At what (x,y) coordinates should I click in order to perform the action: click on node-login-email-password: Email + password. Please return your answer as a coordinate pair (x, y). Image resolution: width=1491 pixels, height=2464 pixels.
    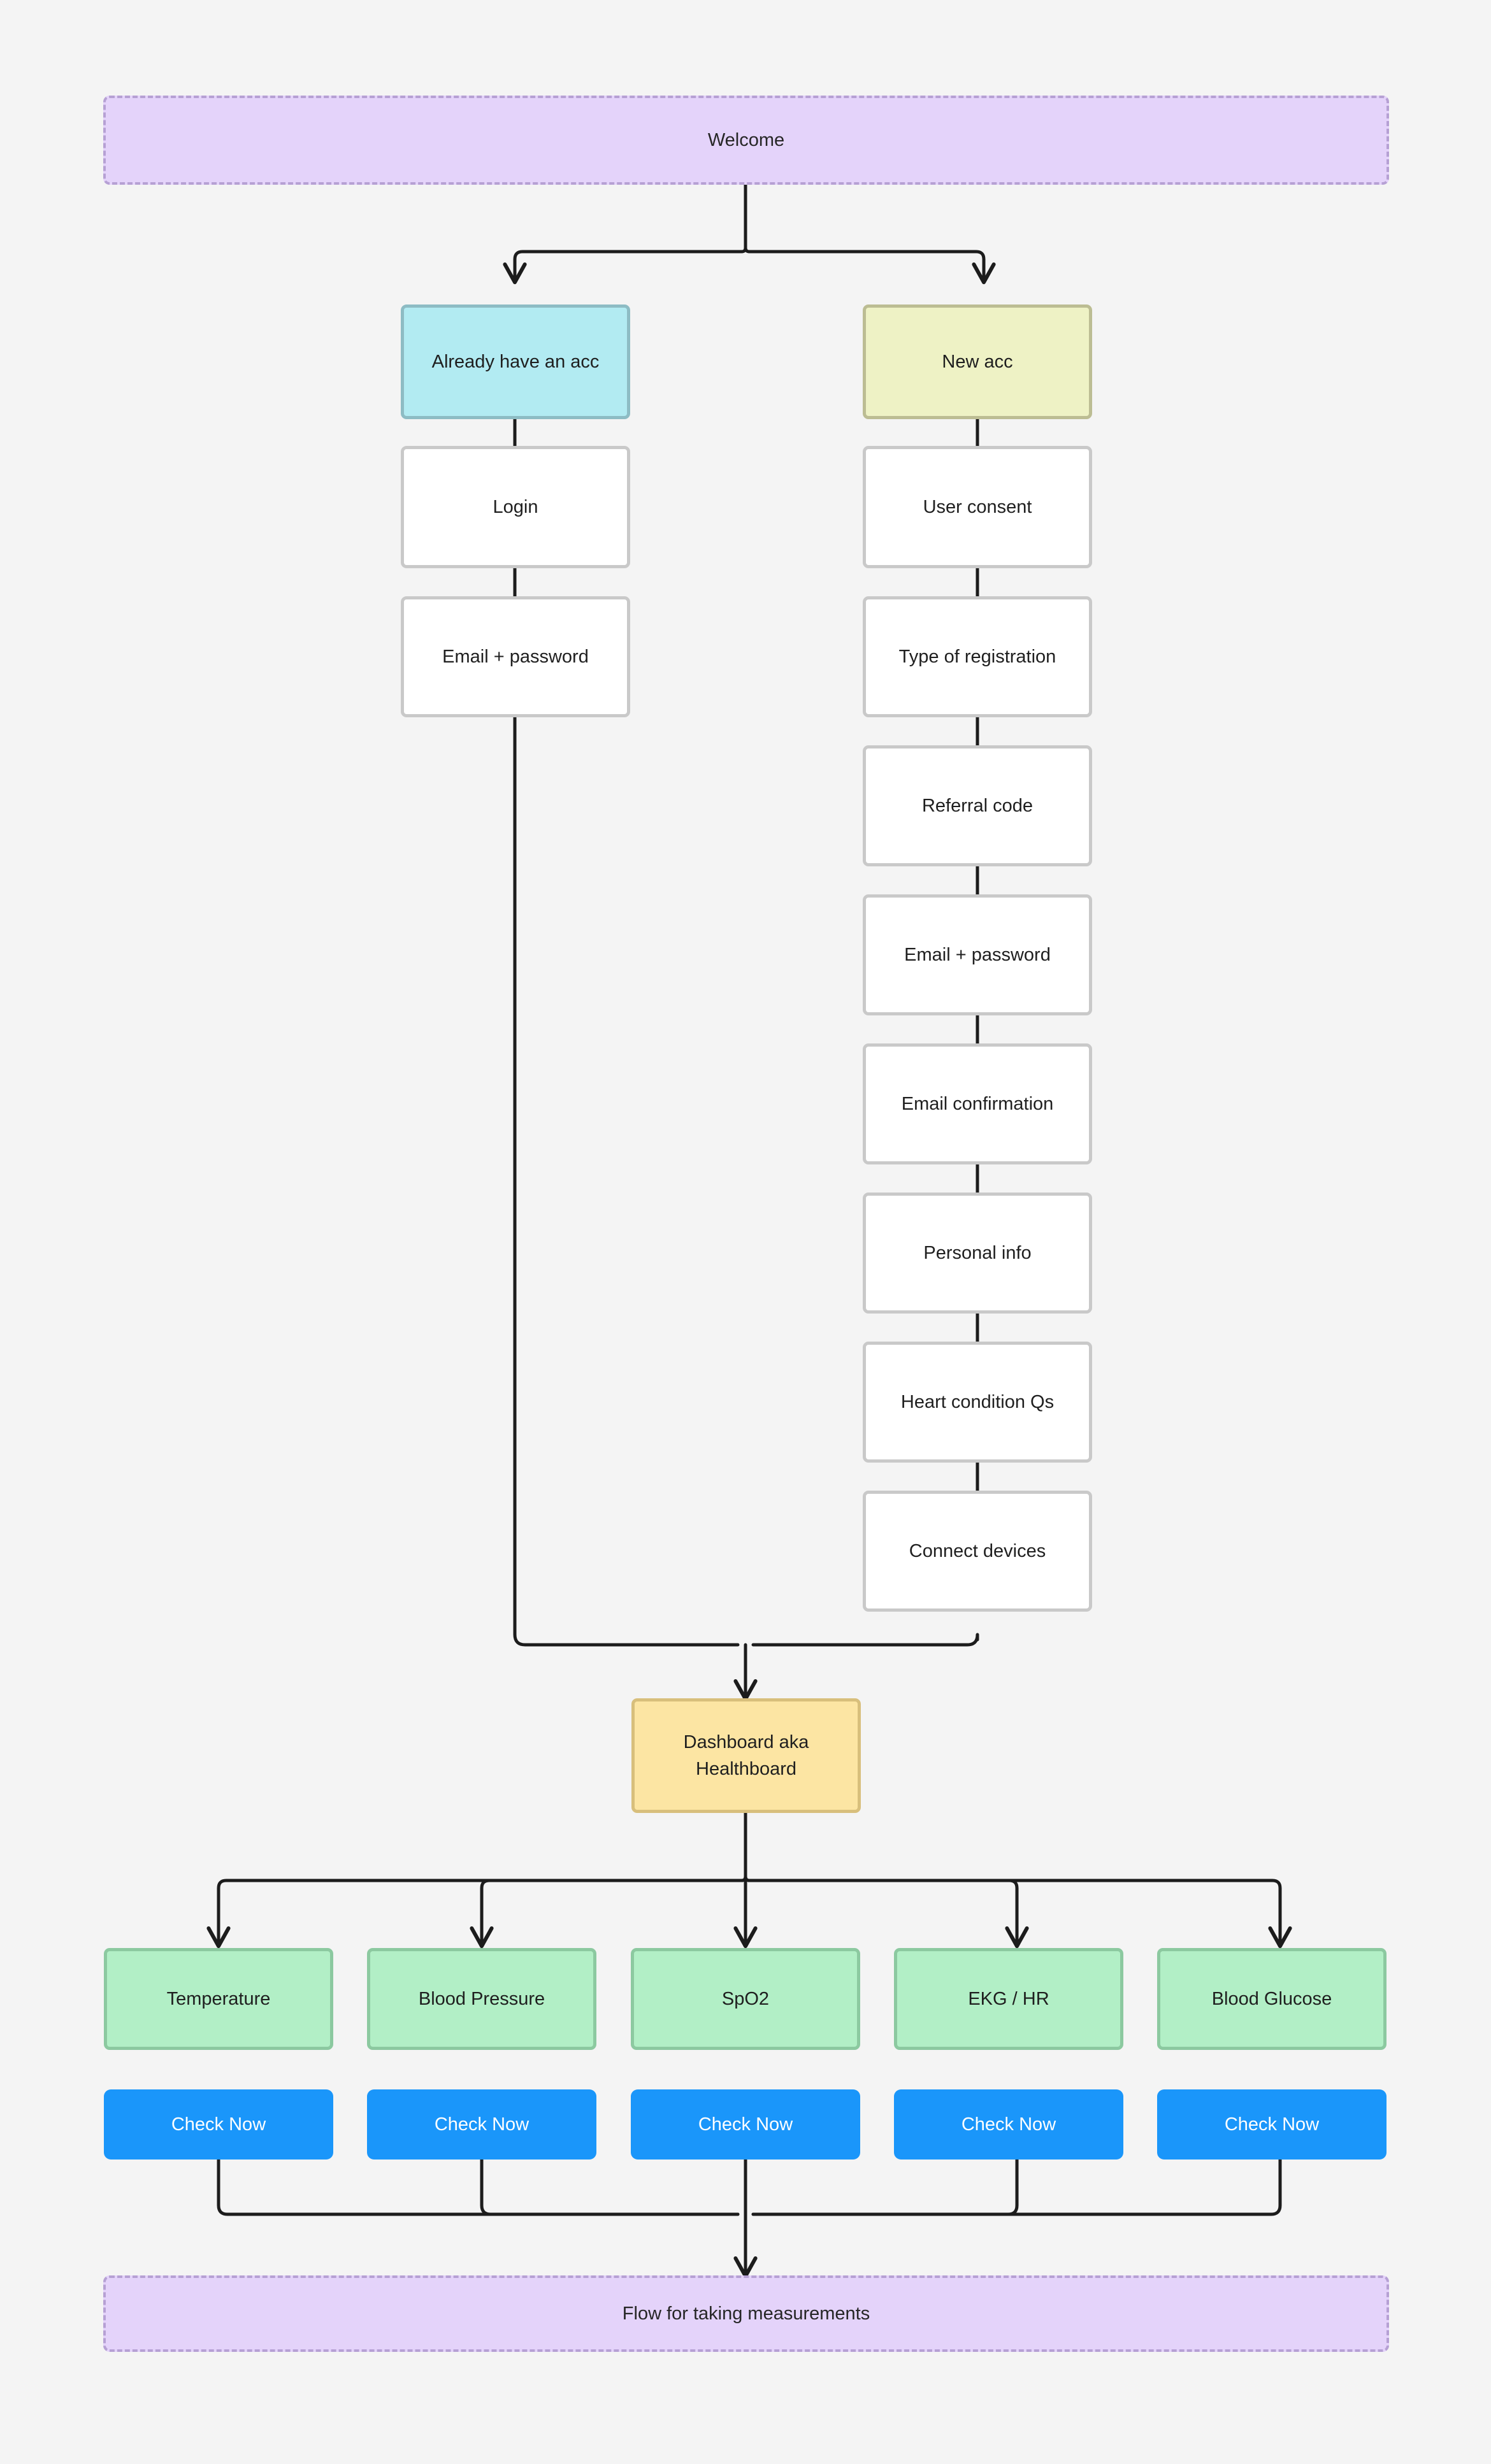
    Looking at the image, I should click on (515, 656).